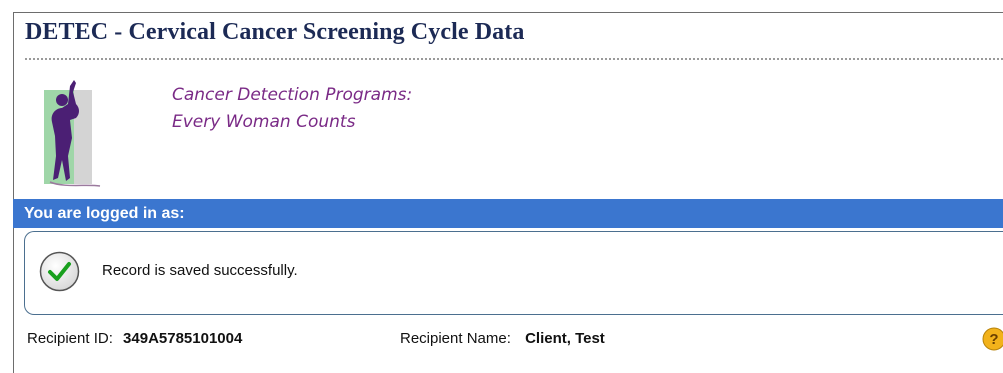 This screenshot has width=1003, height=373. Describe the element at coordinates (508, 213) in the screenshot. I see `login-status-bar: You are logged in as:` at that location.